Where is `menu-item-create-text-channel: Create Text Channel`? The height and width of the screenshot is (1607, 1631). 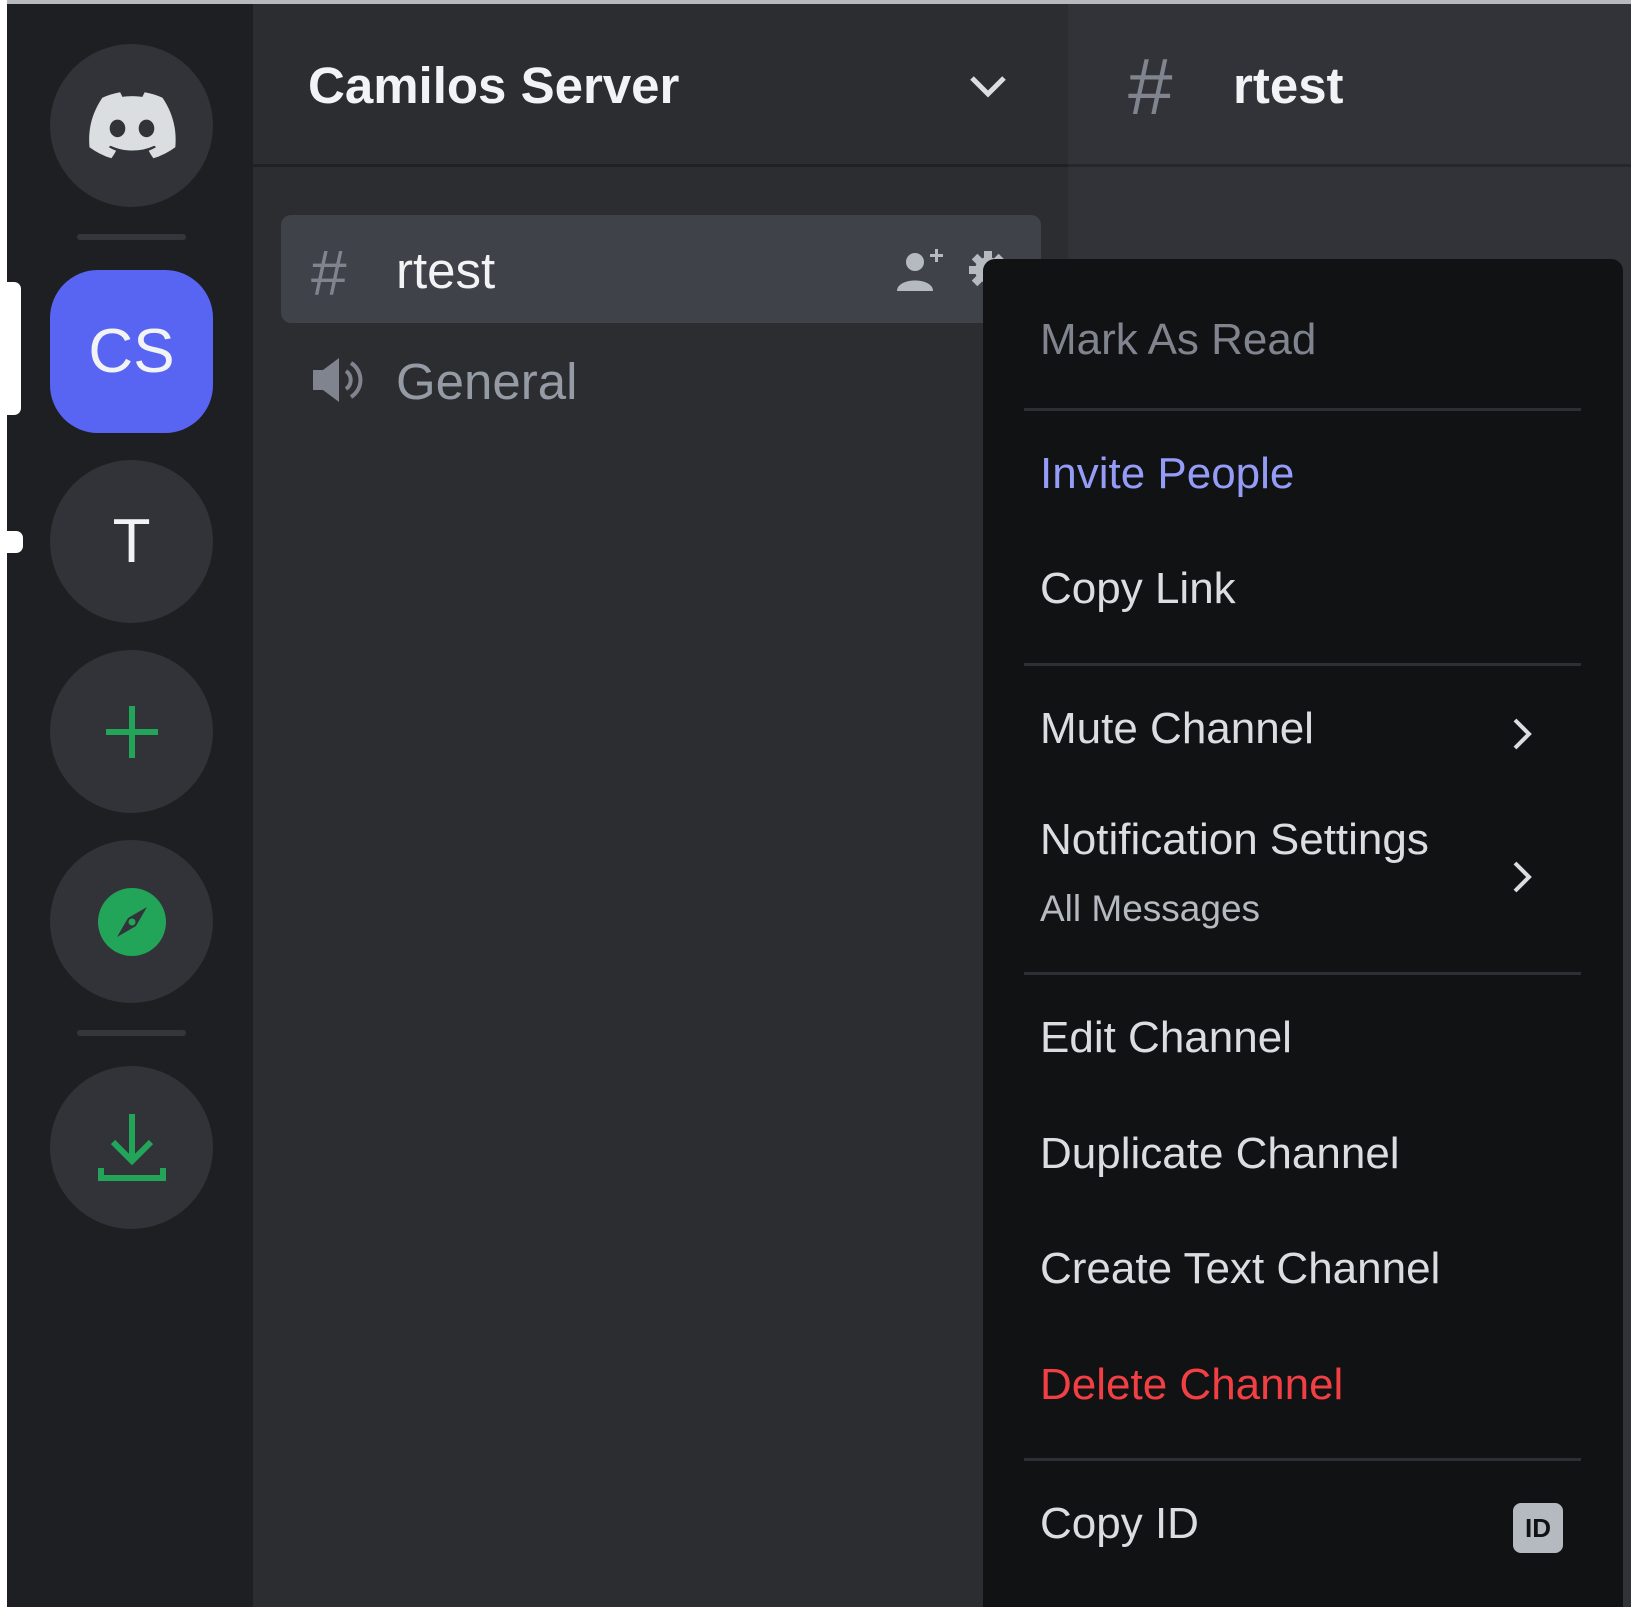 menu-item-create-text-channel: Create Text Channel is located at coordinates (1240, 1269).